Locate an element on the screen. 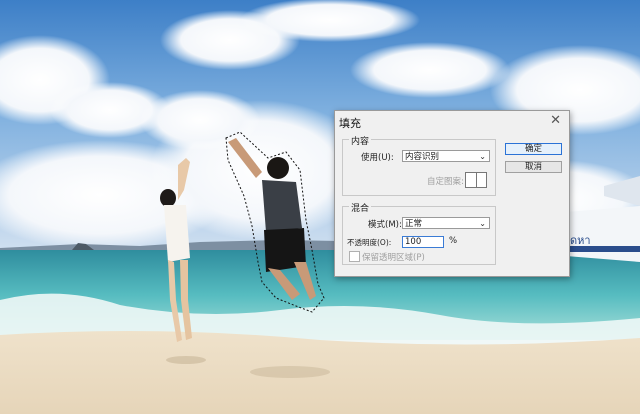  opacity-label: 不透明度(O): is located at coordinates (369, 242).